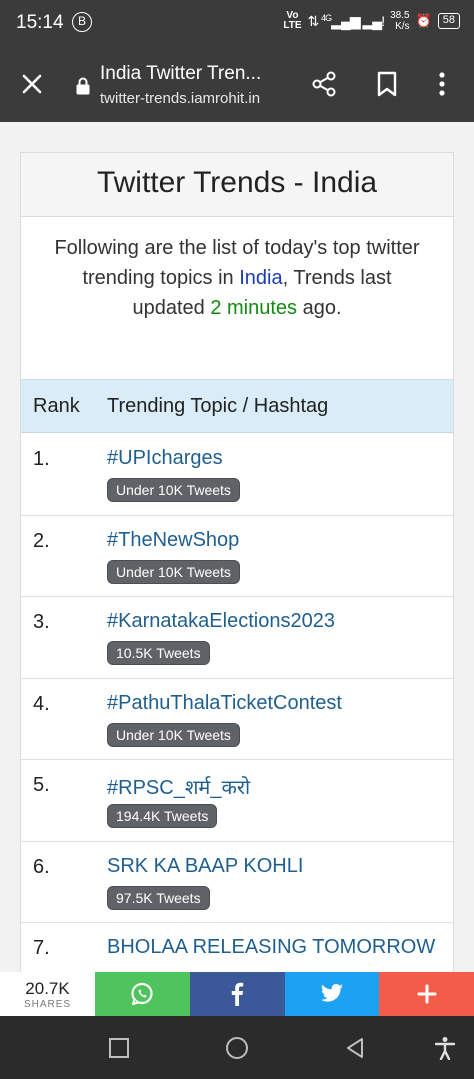 The height and width of the screenshot is (1079, 474). I want to click on back-icon, so click(355, 1048).